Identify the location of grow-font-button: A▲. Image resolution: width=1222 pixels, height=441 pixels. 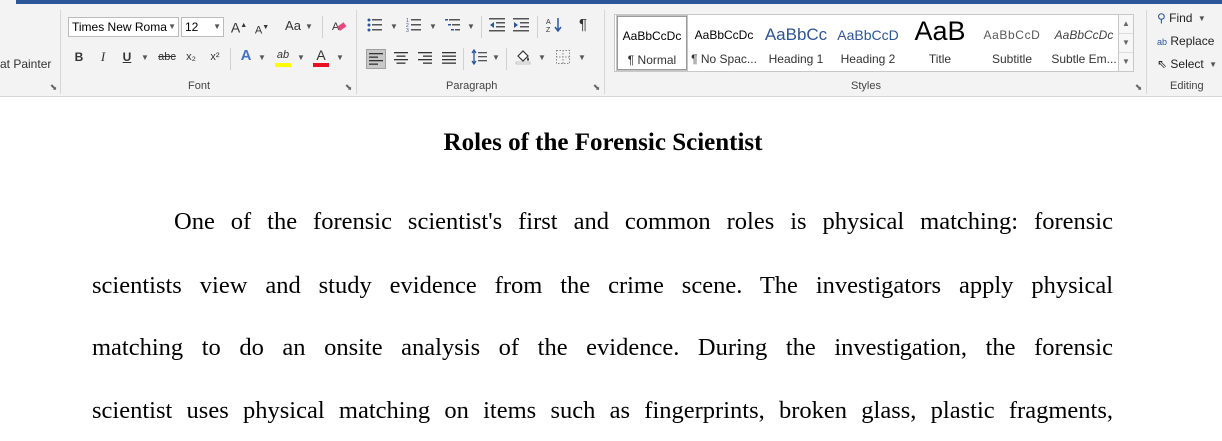
(239, 27).